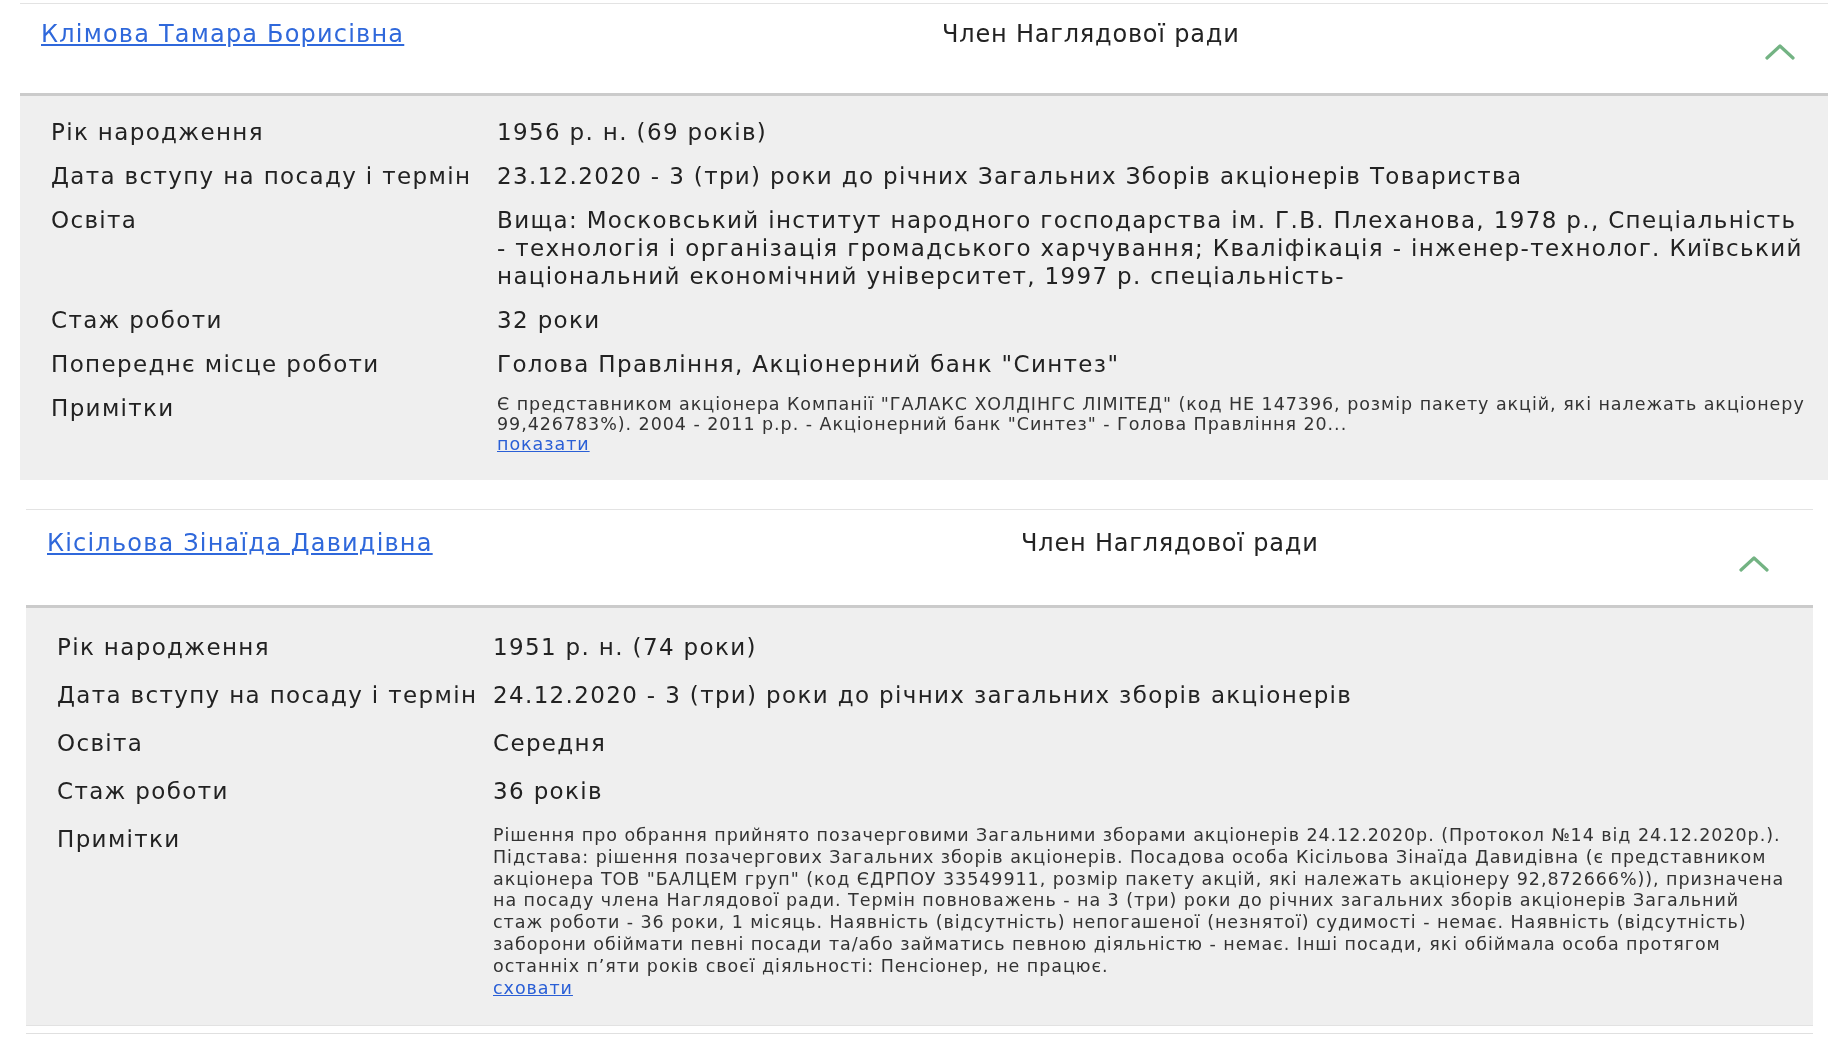  I want to click on notes-text: Рішення про обрання прийнято позачерговими Загальними зборами акціонерів 24.12.2020р. (Протокол №14 від 24.12.2020р.). Підстава: рішення позачергових Загальних зборів акціонерів. Посадова особа Кісільова Зінаїда Давидівна (є представником акціонера ТОВ "БАЛЦЕМ груп" (код ЄДРПОУ 33549911, розмір пакету акцій, які належать акціонеру 92,872666%)), призначена на посаду члена Наглядової ради. Термін повноважень - на 3 (три) роки до річних загальних зборів акціонерів Загальний стаж роботи - 36 роки, 1 місяць. Наявність (відсутність) непогашеної (незнятої) судимості - немає. Наявність (відсутність) заборони обіймати певні посади та/або займатись певною діяльністю - немає. Інші посади, які обіймала особа протягом останніх п’яти років своєї діяльності: Пенсіонер, не працює., so click(1139, 901).